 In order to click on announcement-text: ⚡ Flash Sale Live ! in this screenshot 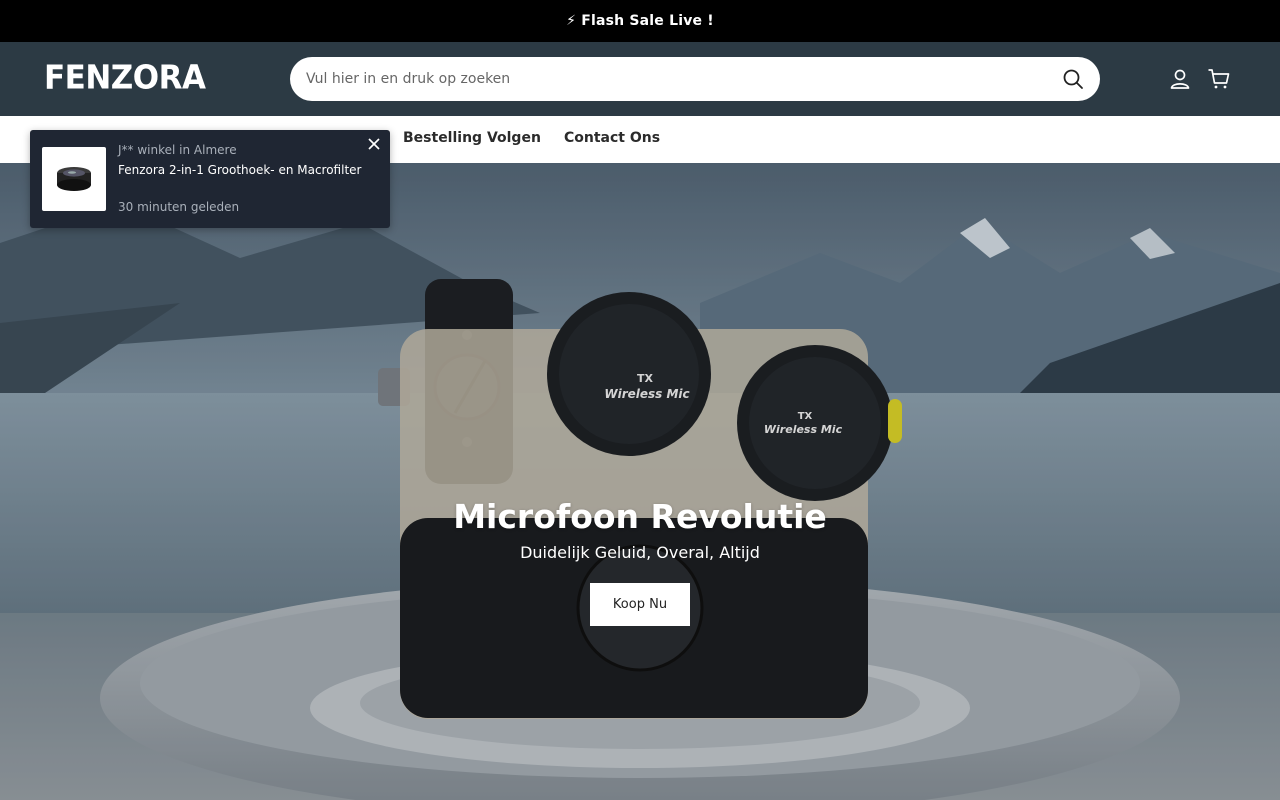, I will do `click(640, 21)`.